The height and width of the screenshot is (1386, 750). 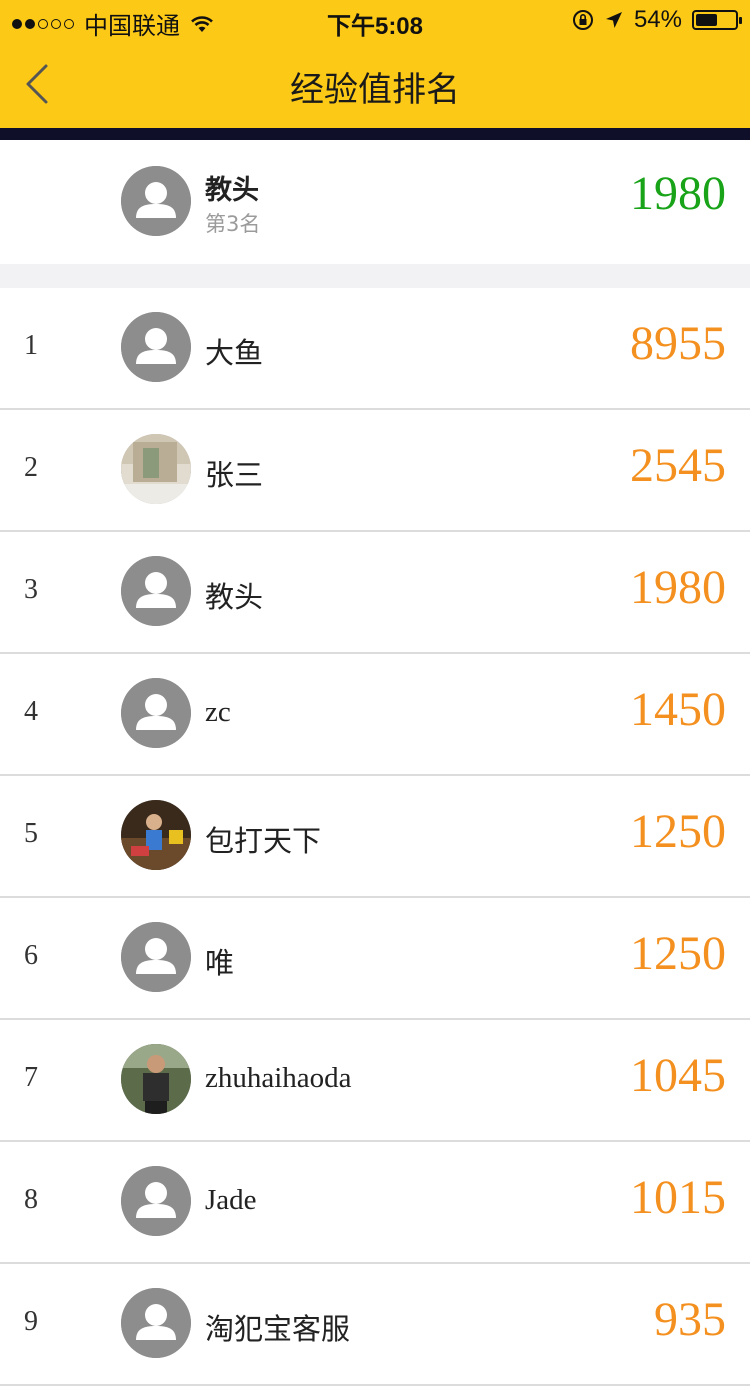 What do you see at coordinates (375, 471) in the screenshot?
I see `ranking-row: 2 张三 2545` at bounding box center [375, 471].